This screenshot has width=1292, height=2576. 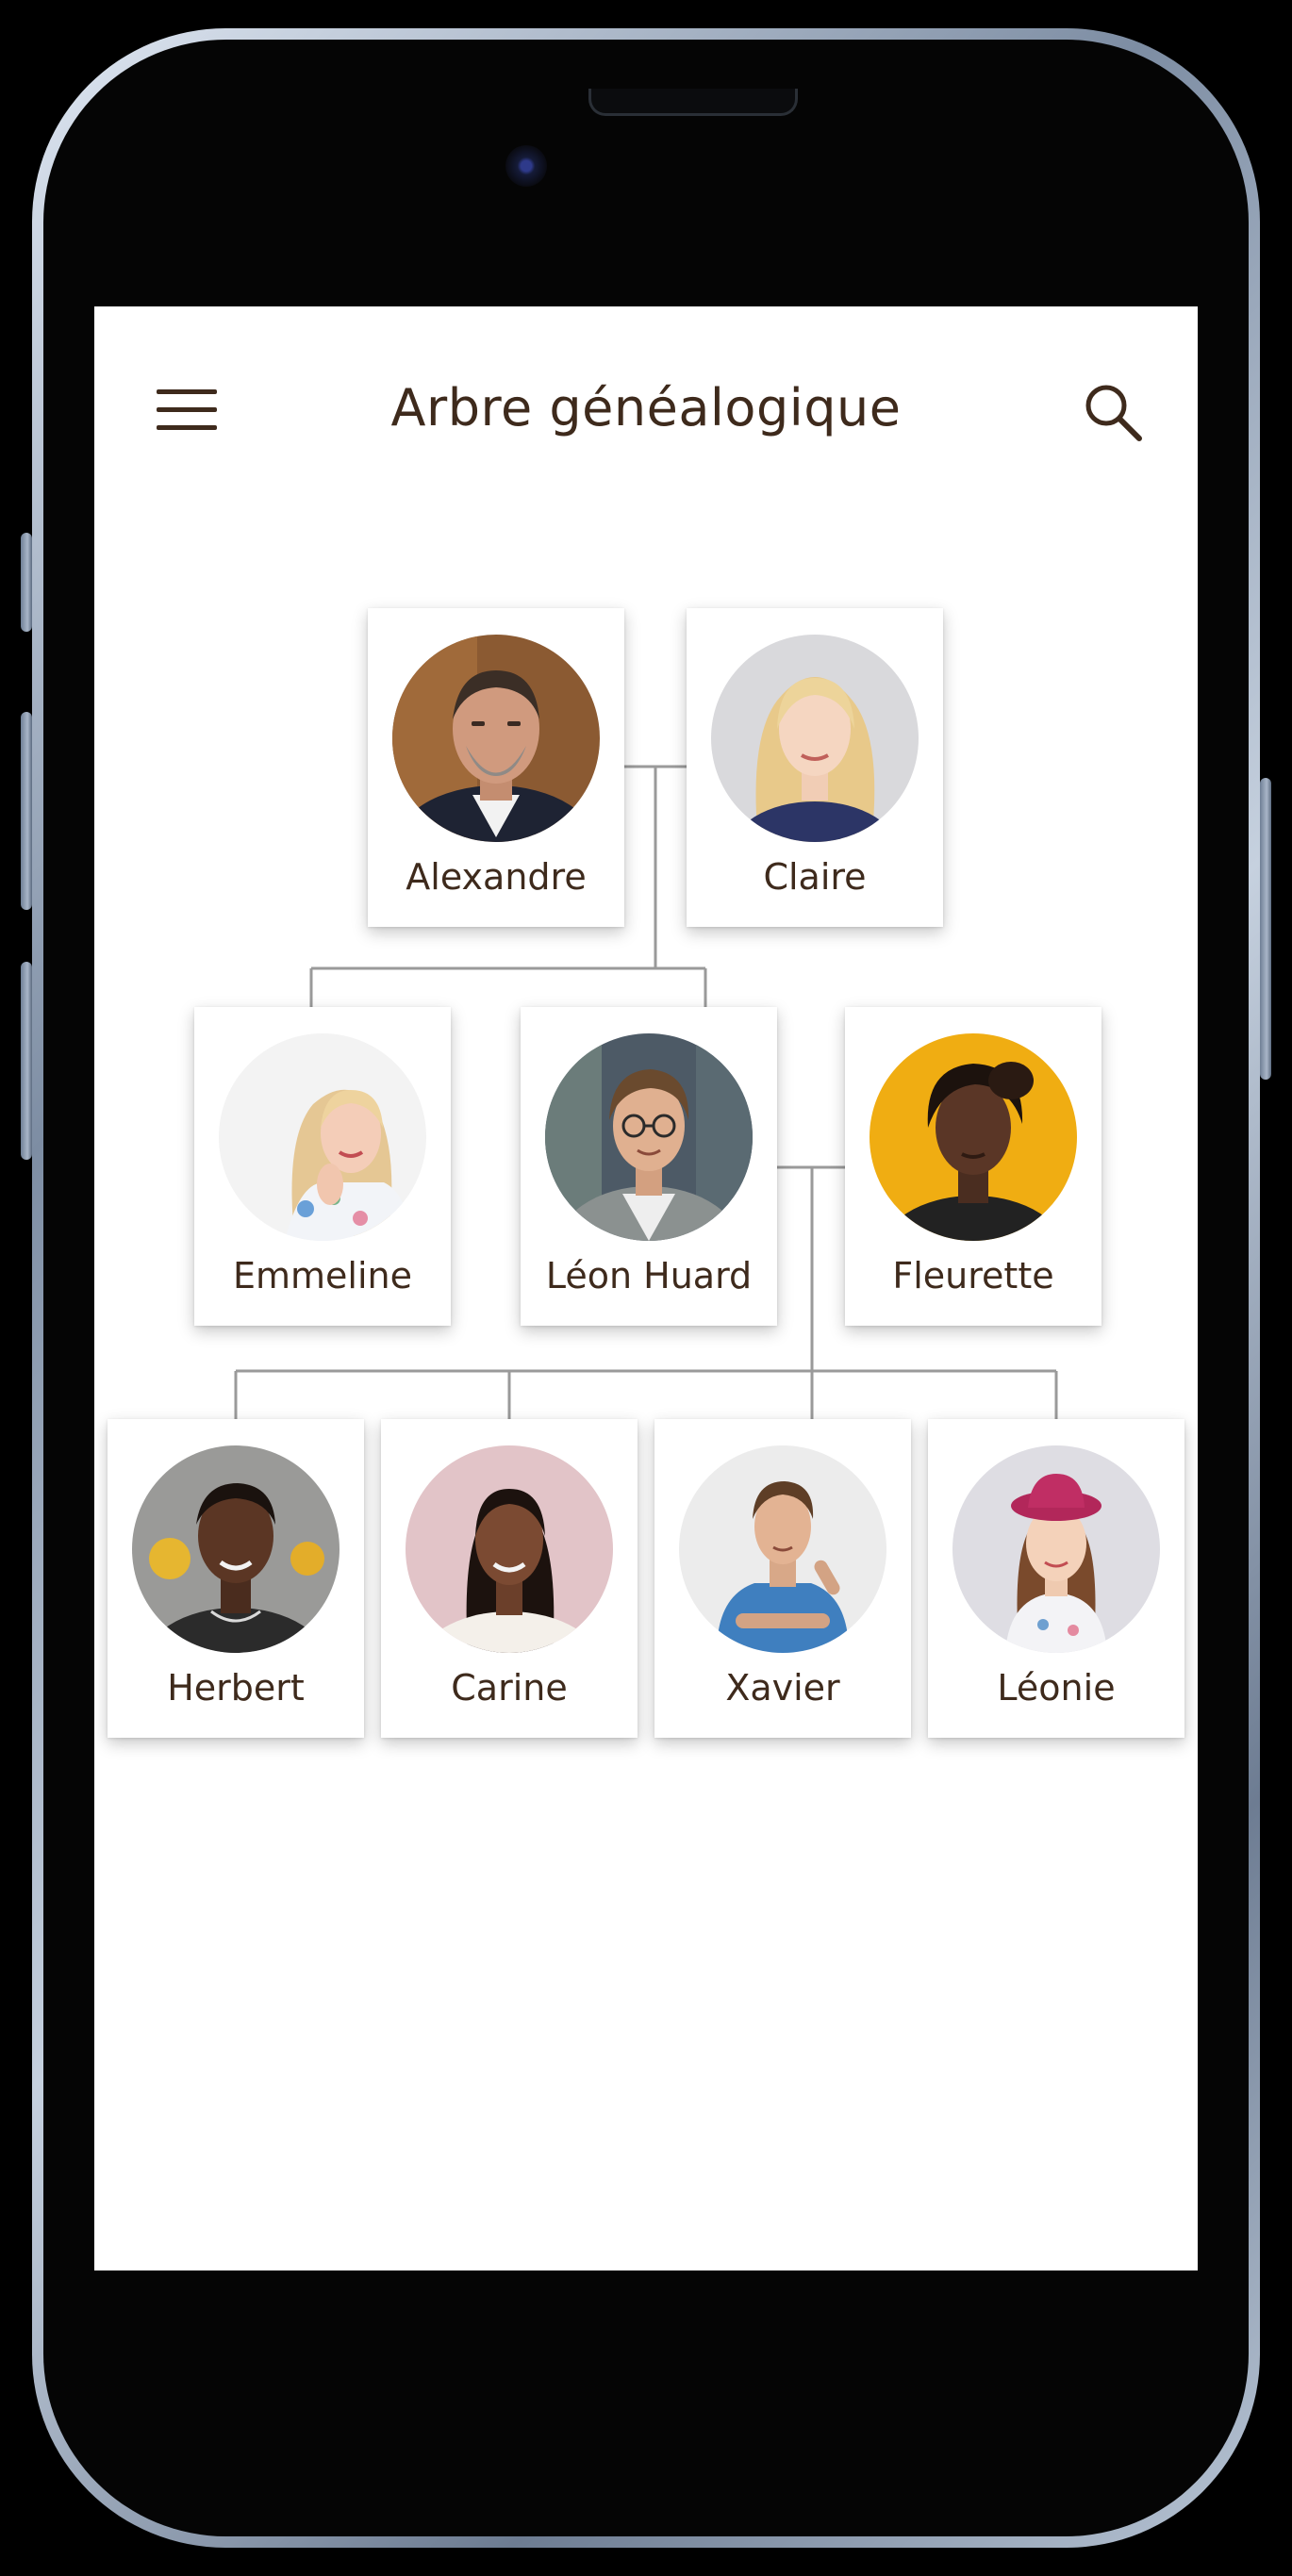 I want to click on person-name: Claire, so click(x=815, y=877).